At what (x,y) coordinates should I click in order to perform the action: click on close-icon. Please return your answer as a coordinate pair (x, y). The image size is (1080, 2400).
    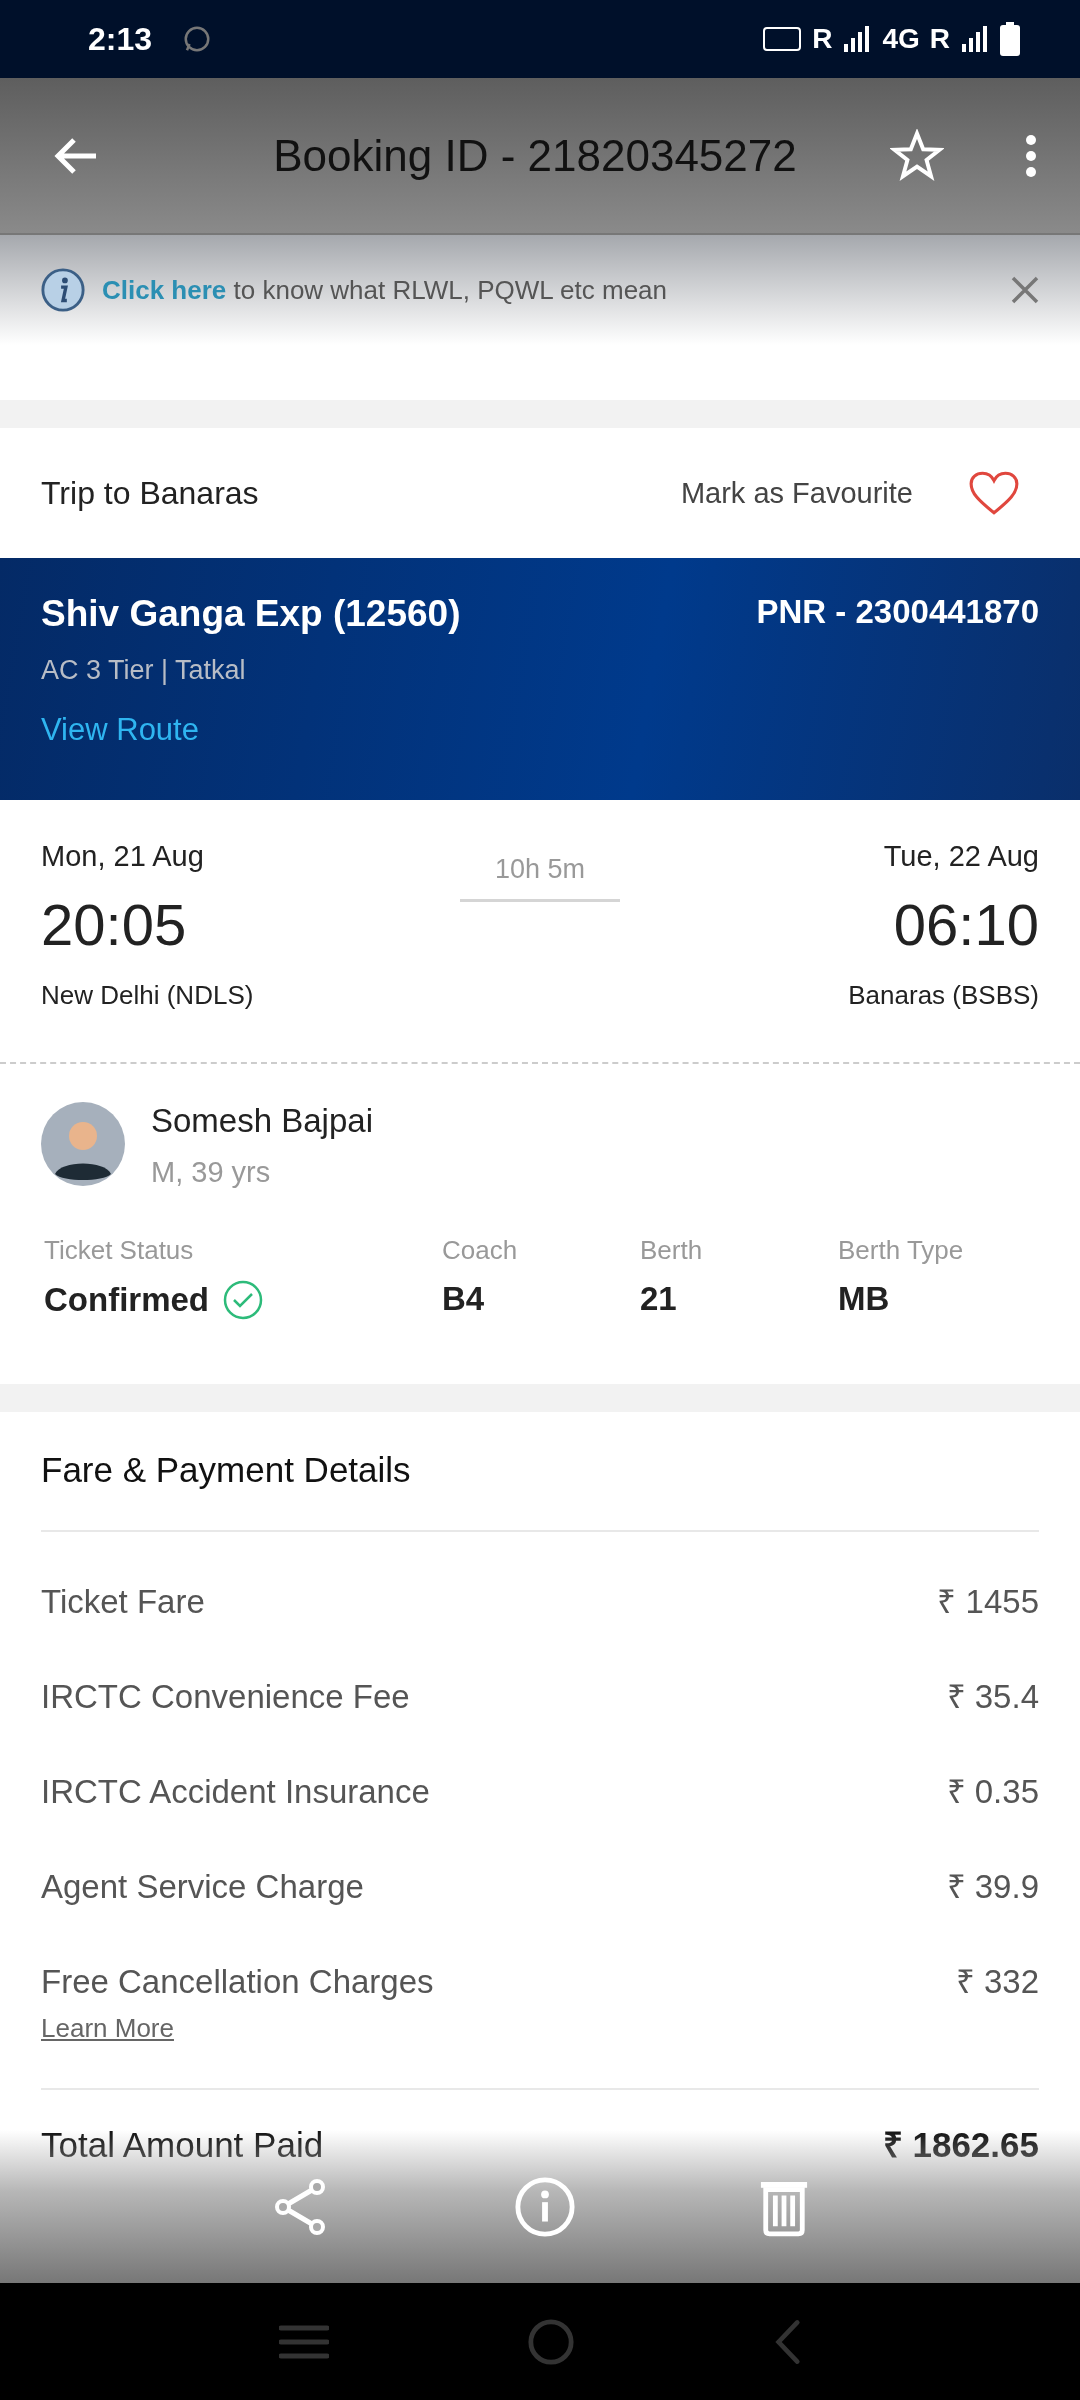
    Looking at the image, I should click on (1025, 290).